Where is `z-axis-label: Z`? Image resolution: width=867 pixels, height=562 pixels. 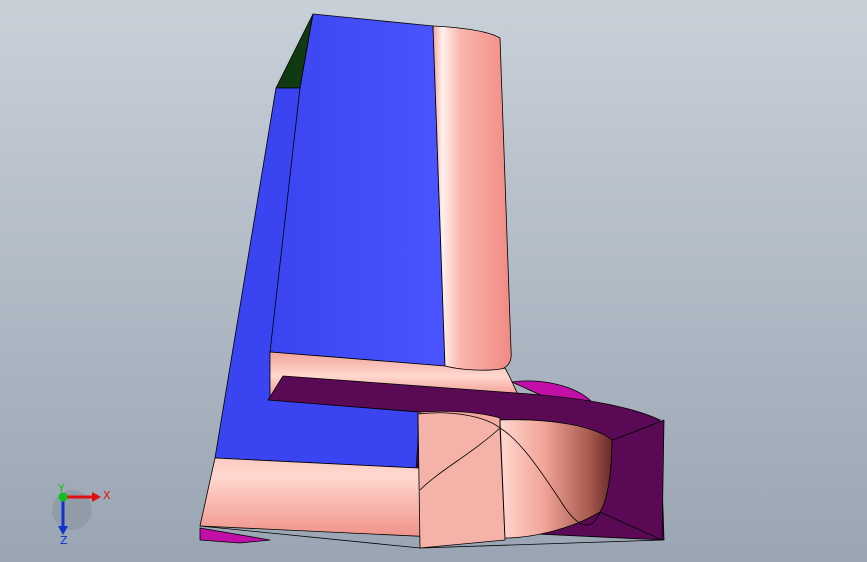 z-axis-label: Z is located at coordinates (64, 540).